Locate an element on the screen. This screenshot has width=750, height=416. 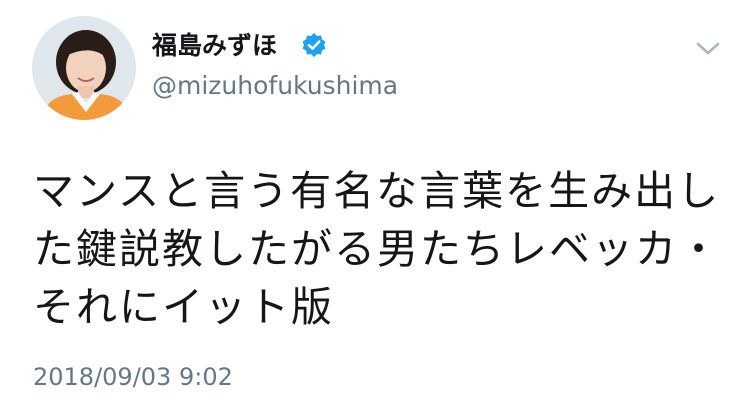
avatar is located at coordinates (84, 68).